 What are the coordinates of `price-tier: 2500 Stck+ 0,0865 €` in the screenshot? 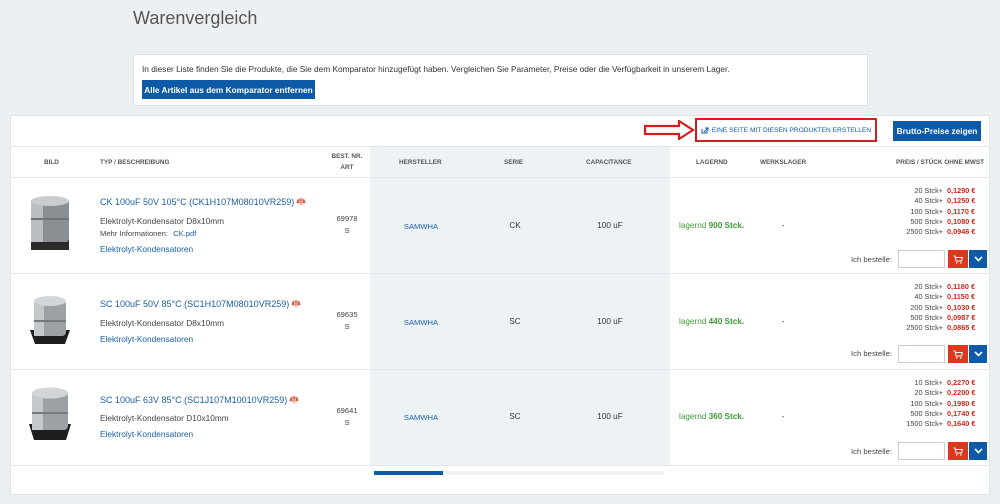 It's located at (918, 328).